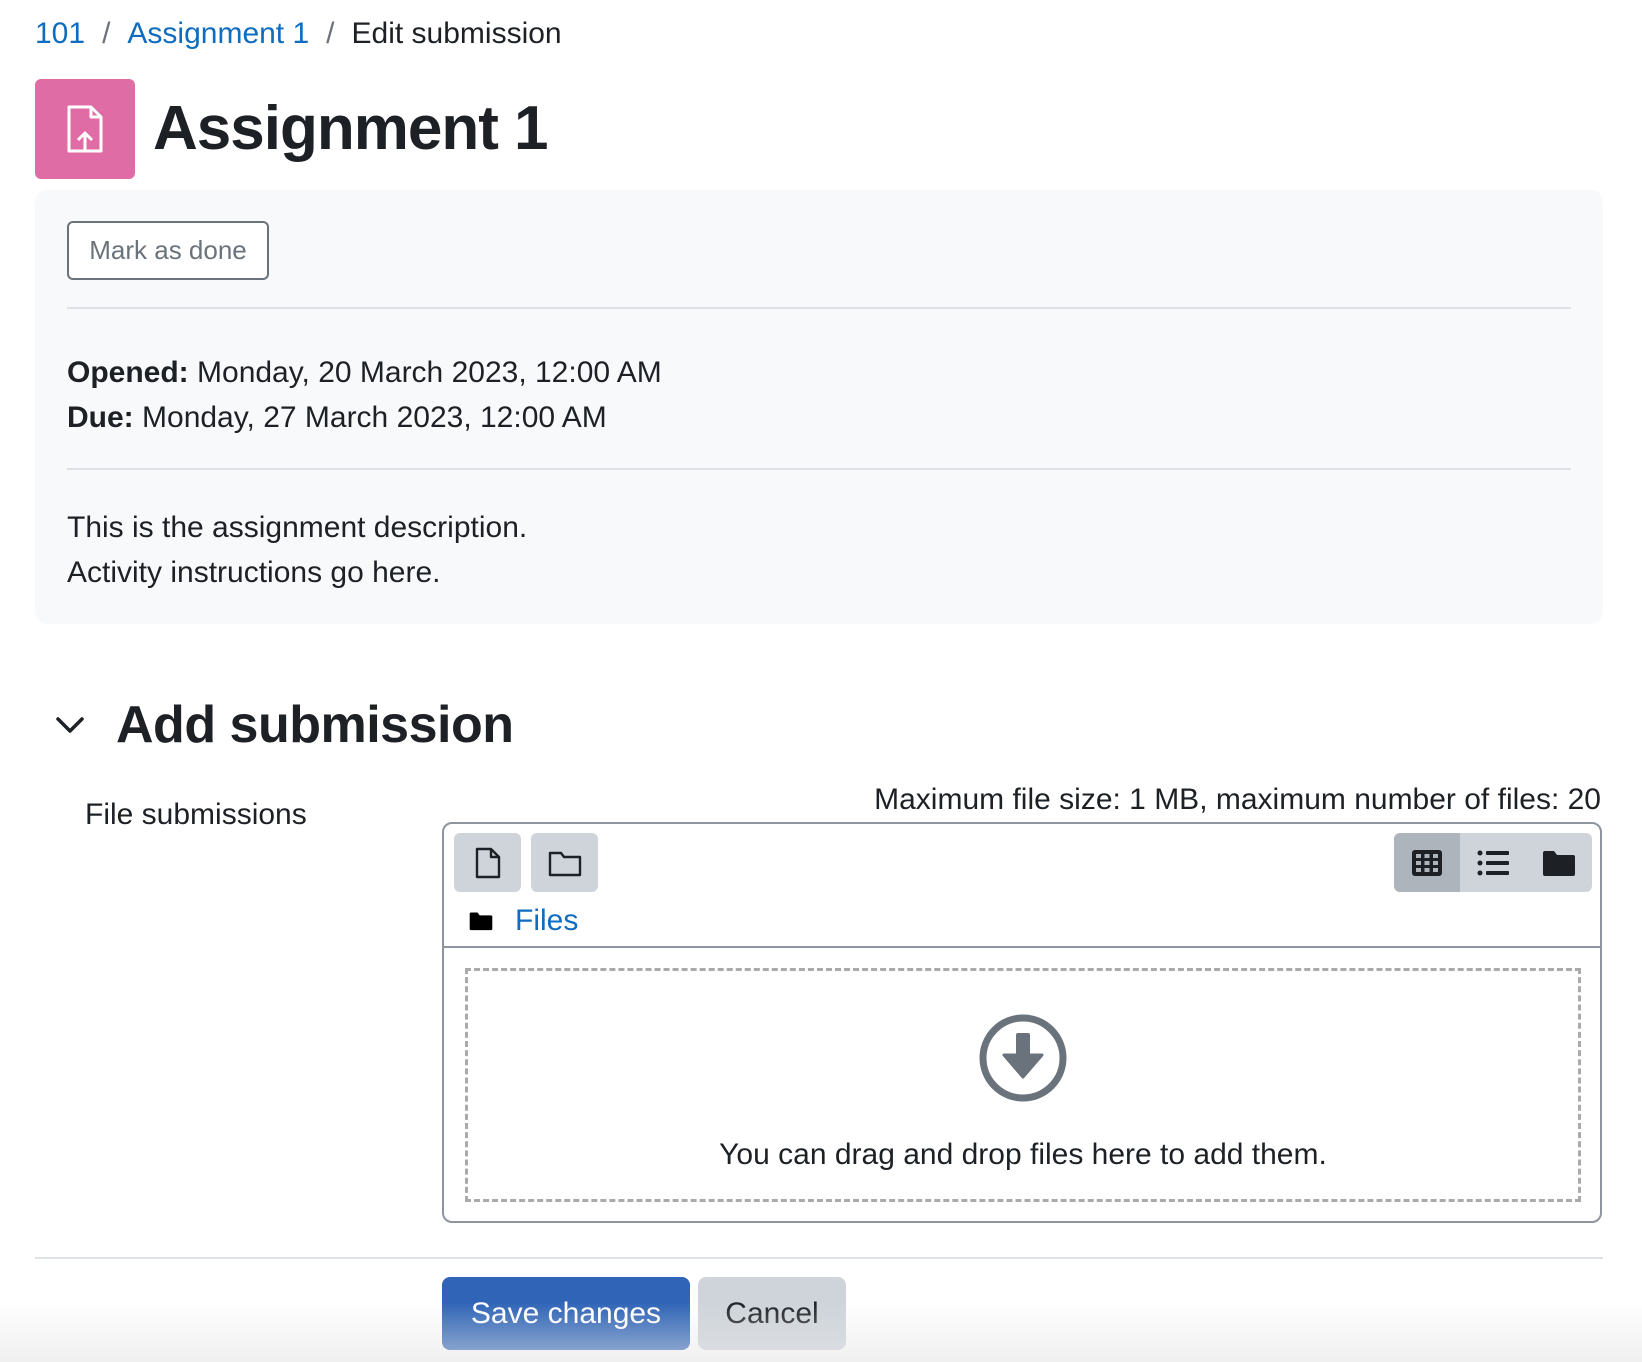 This screenshot has width=1642, height=1362. I want to click on breadcrumb-current: Edit submission, so click(456, 33).